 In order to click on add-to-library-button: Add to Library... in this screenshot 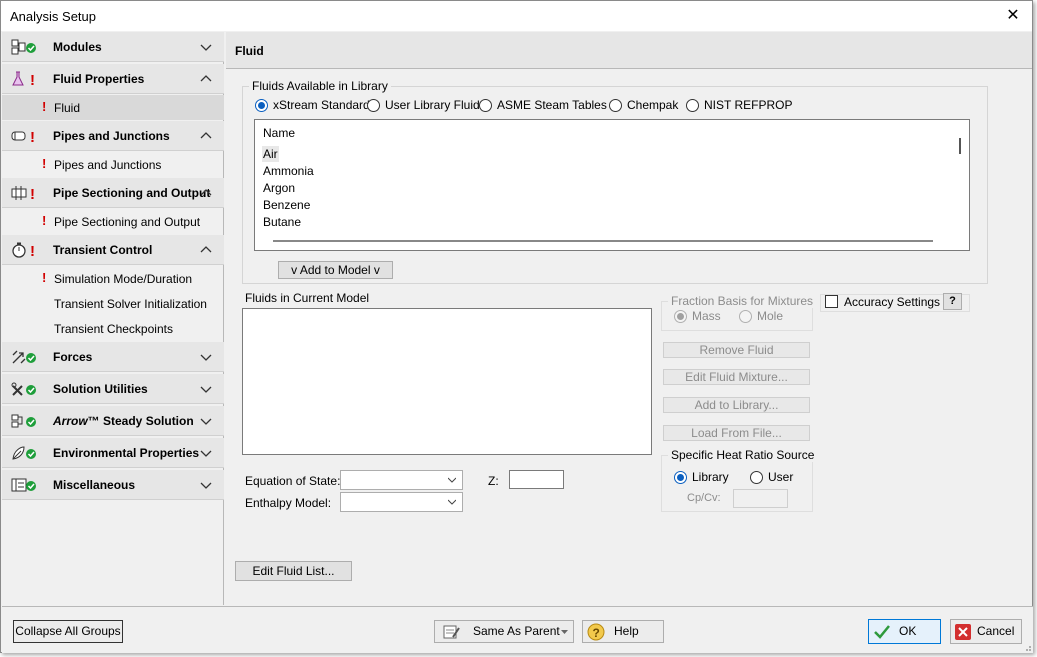, I will do `click(736, 405)`.